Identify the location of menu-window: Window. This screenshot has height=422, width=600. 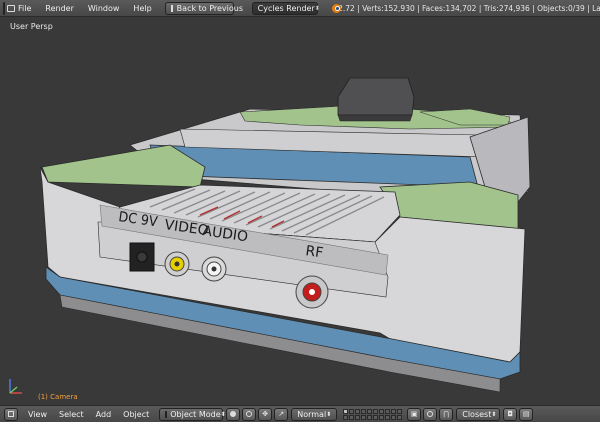
(104, 8).